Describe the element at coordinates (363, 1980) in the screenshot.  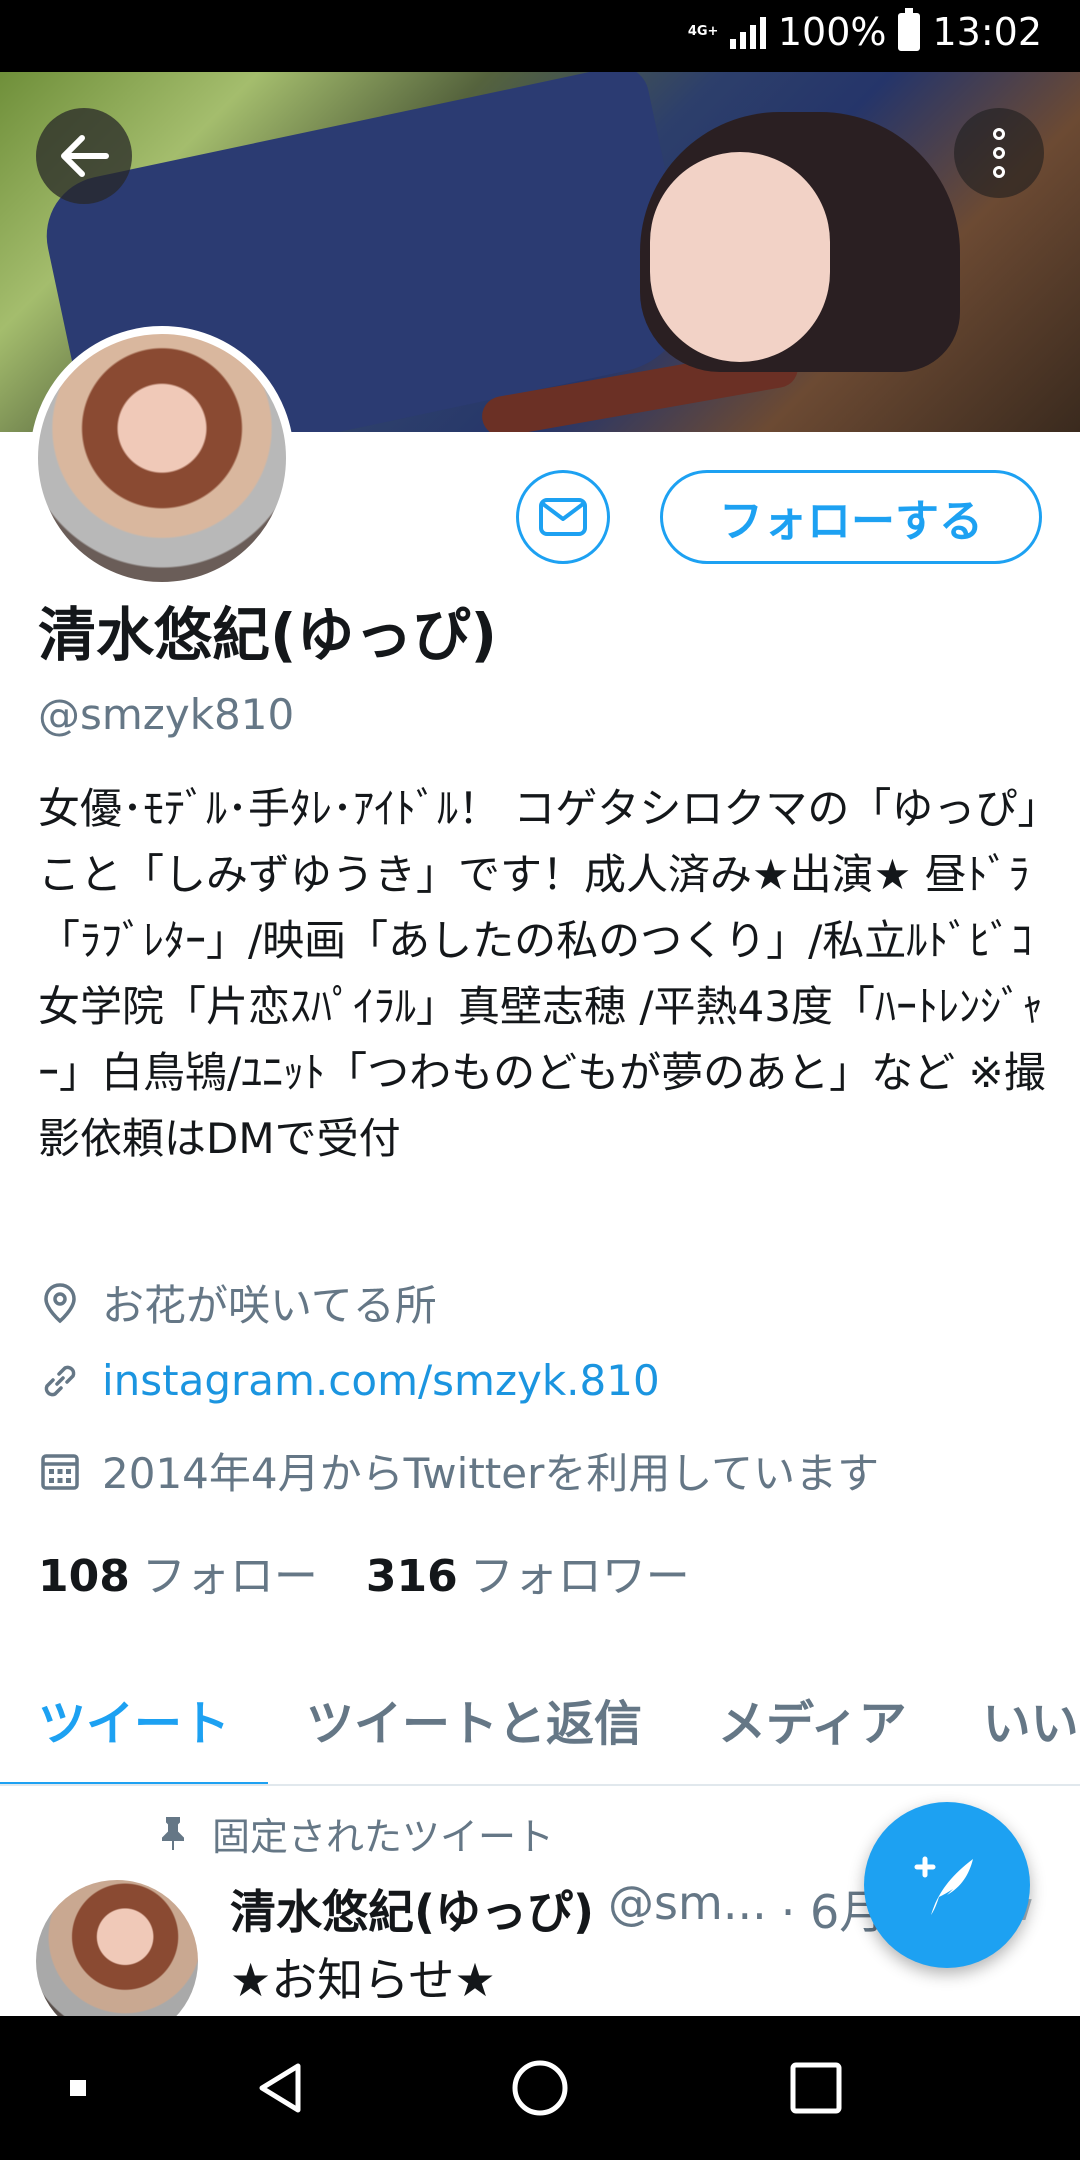
I see `tweet-text: ★お知らせ★` at that location.